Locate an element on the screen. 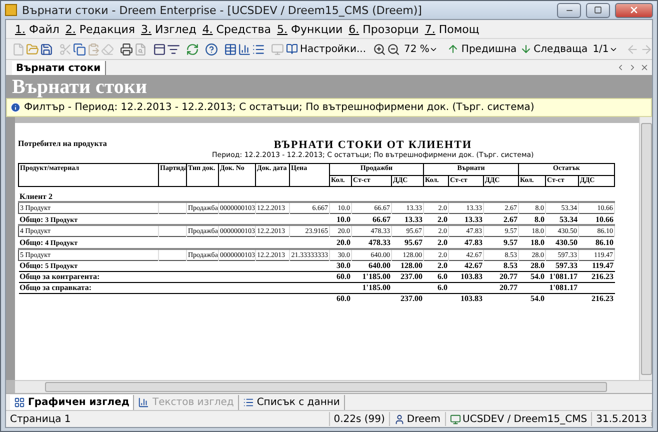  horizontal-scrollbar is located at coordinates (333, 386).